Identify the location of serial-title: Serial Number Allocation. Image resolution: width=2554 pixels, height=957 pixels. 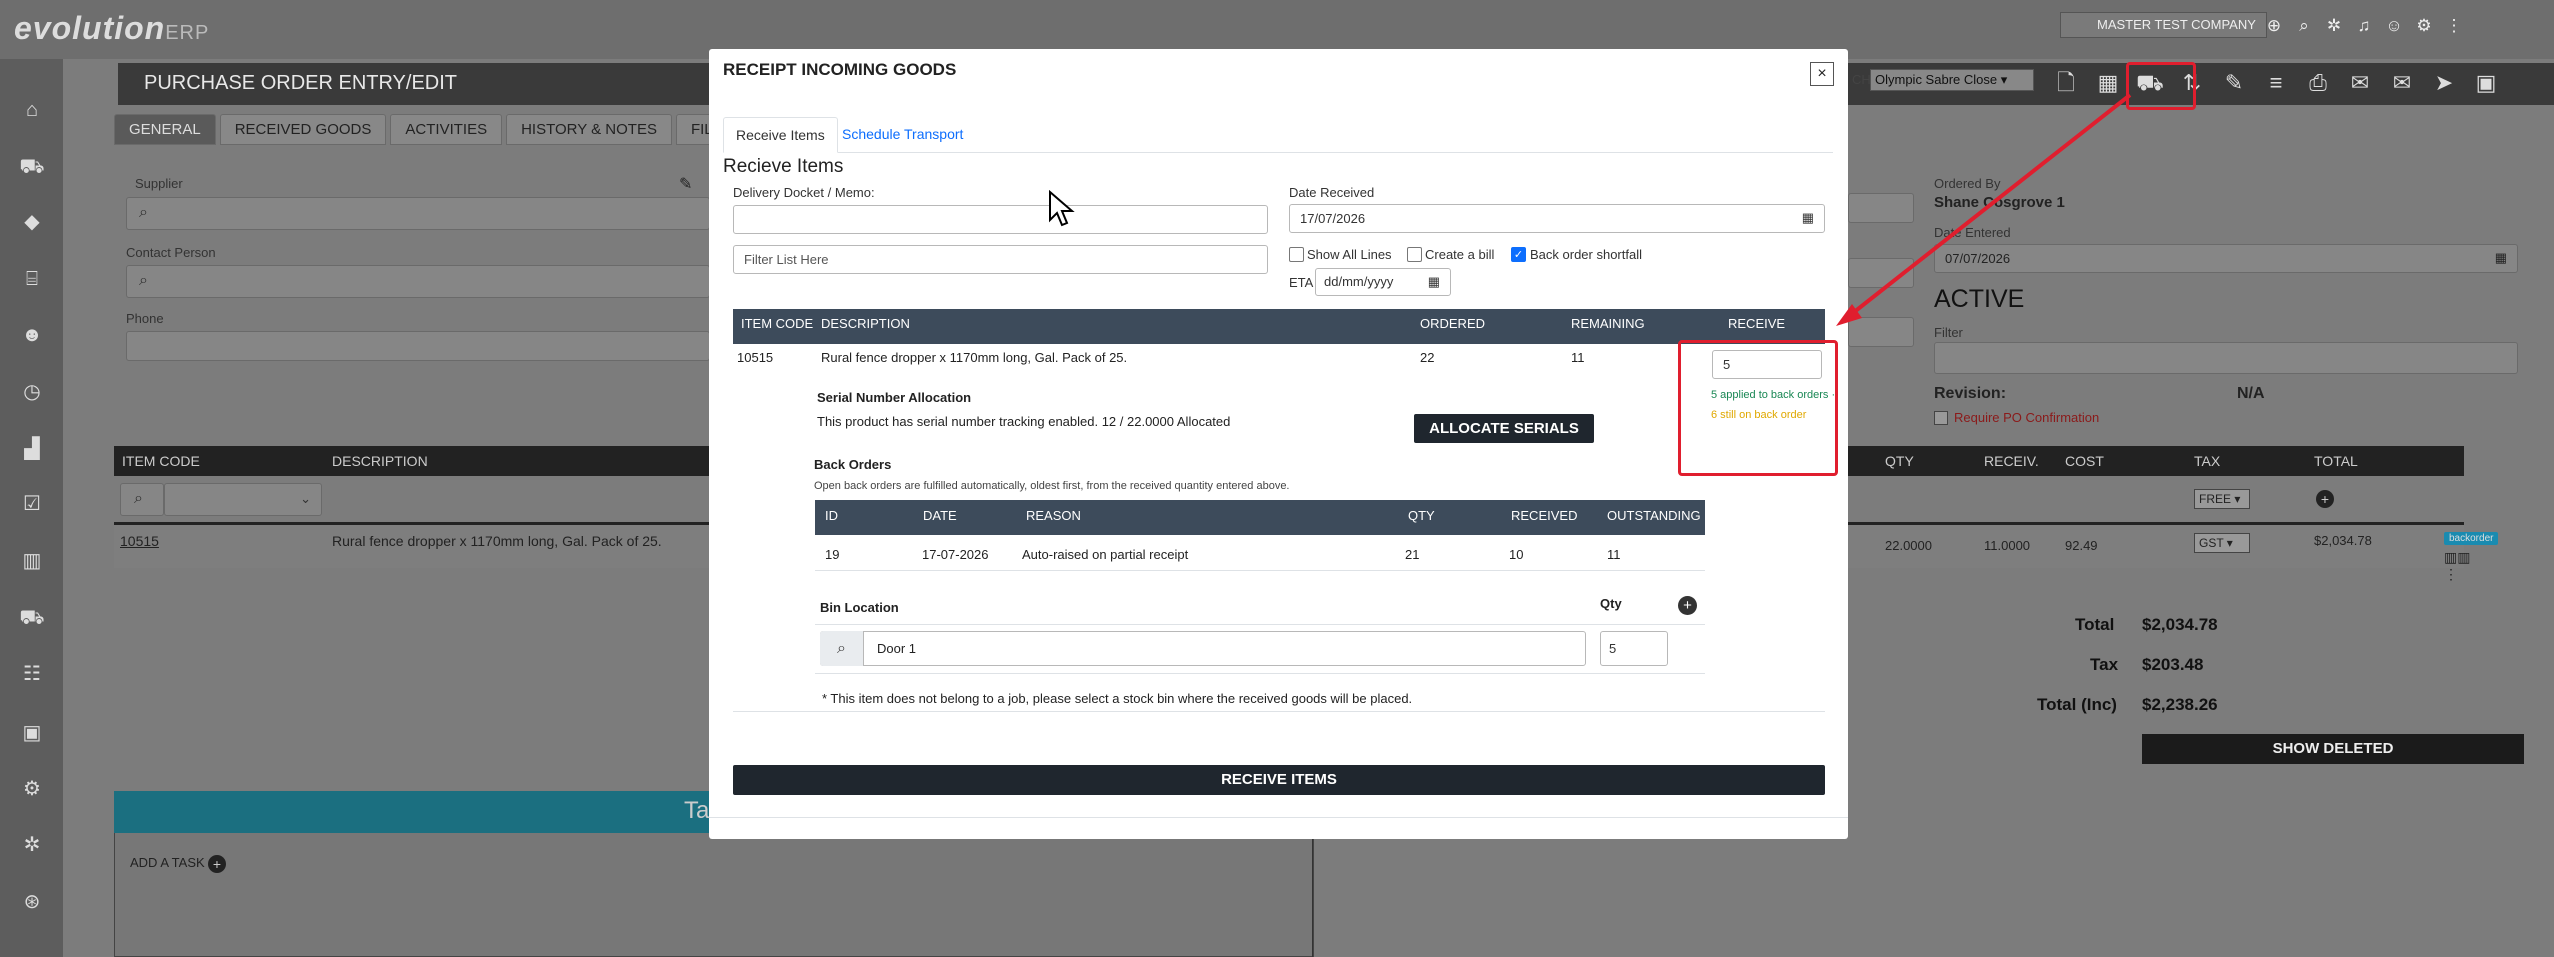
(894, 397).